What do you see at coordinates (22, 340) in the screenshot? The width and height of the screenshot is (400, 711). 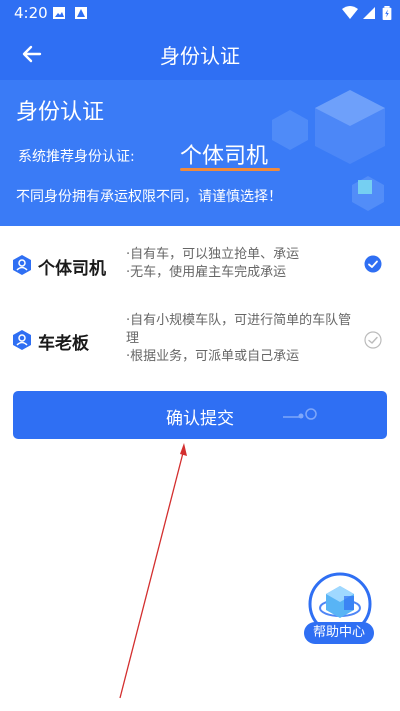 I see `owner-badge-icon` at bounding box center [22, 340].